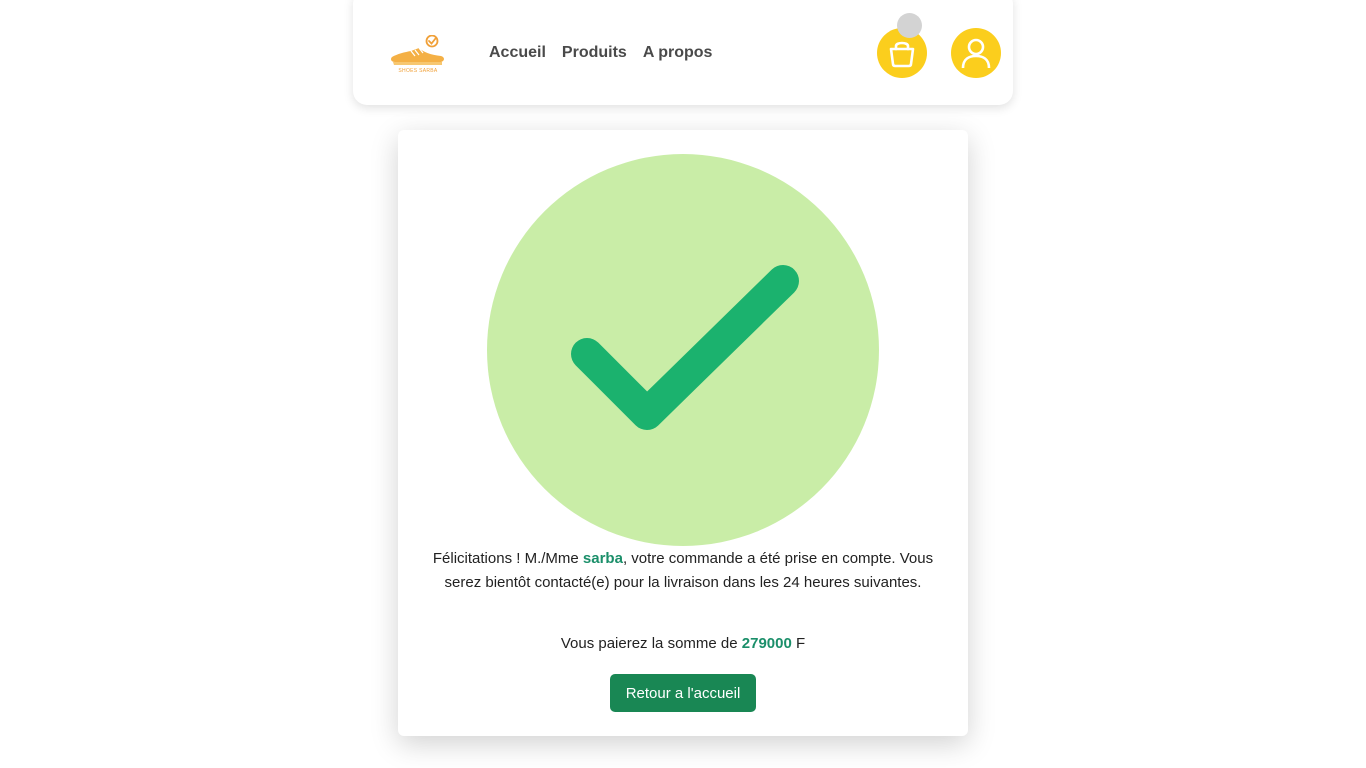 The height and width of the screenshot is (768, 1366). Describe the element at coordinates (651, 643) in the screenshot. I see `amount-prefix: Vous paierez la somme de` at that location.